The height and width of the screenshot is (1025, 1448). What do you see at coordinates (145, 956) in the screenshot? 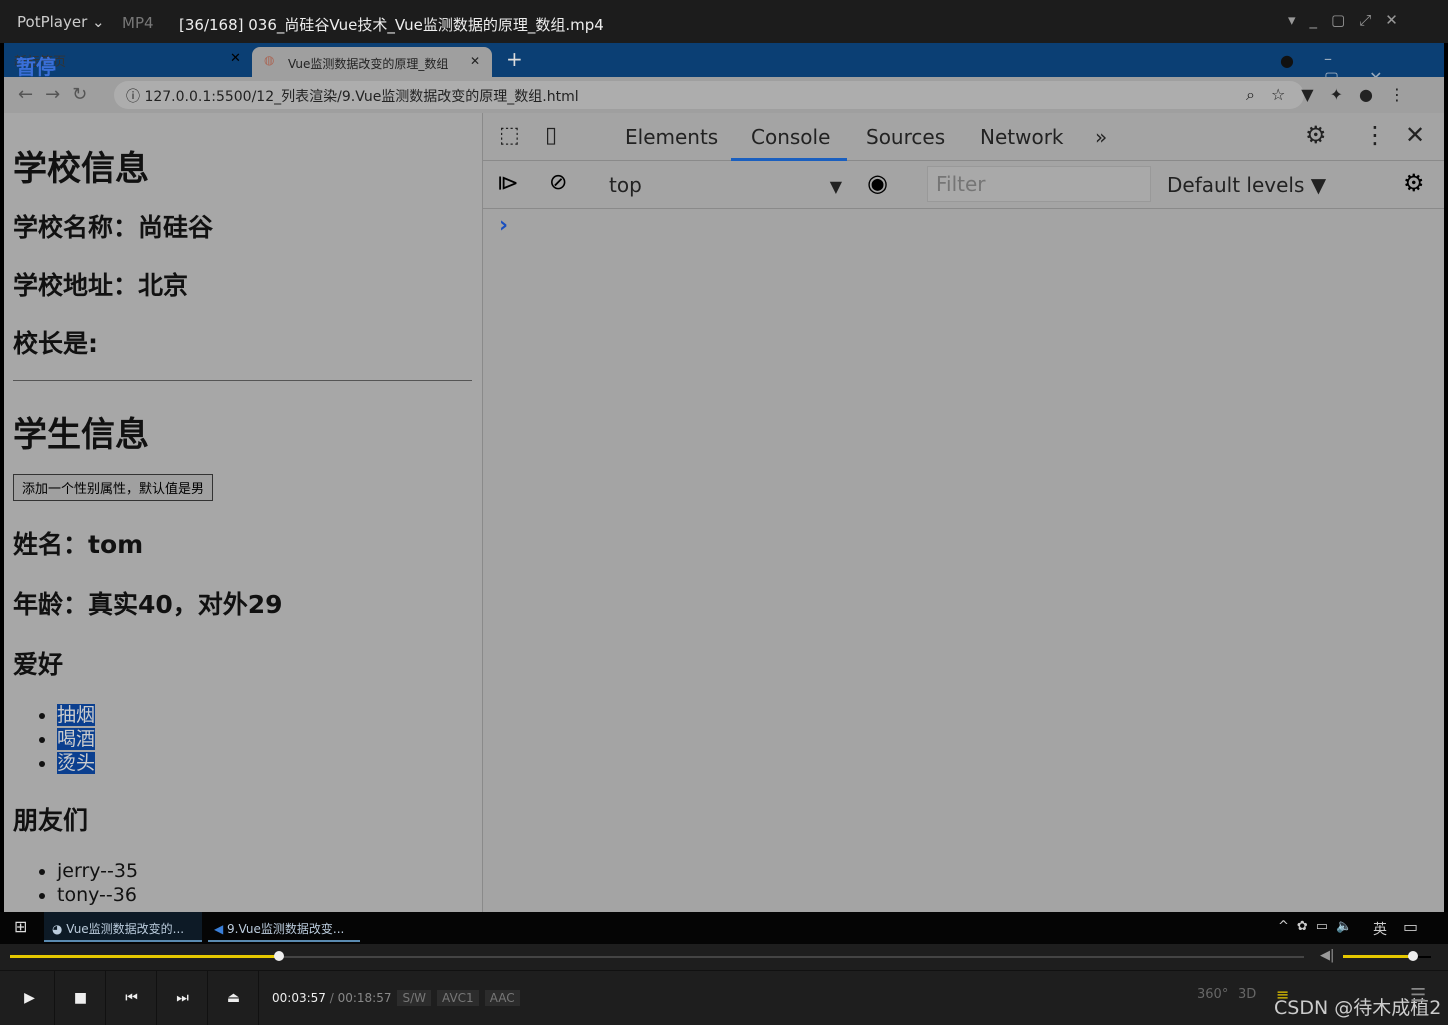
I see `seek-progress` at bounding box center [145, 956].